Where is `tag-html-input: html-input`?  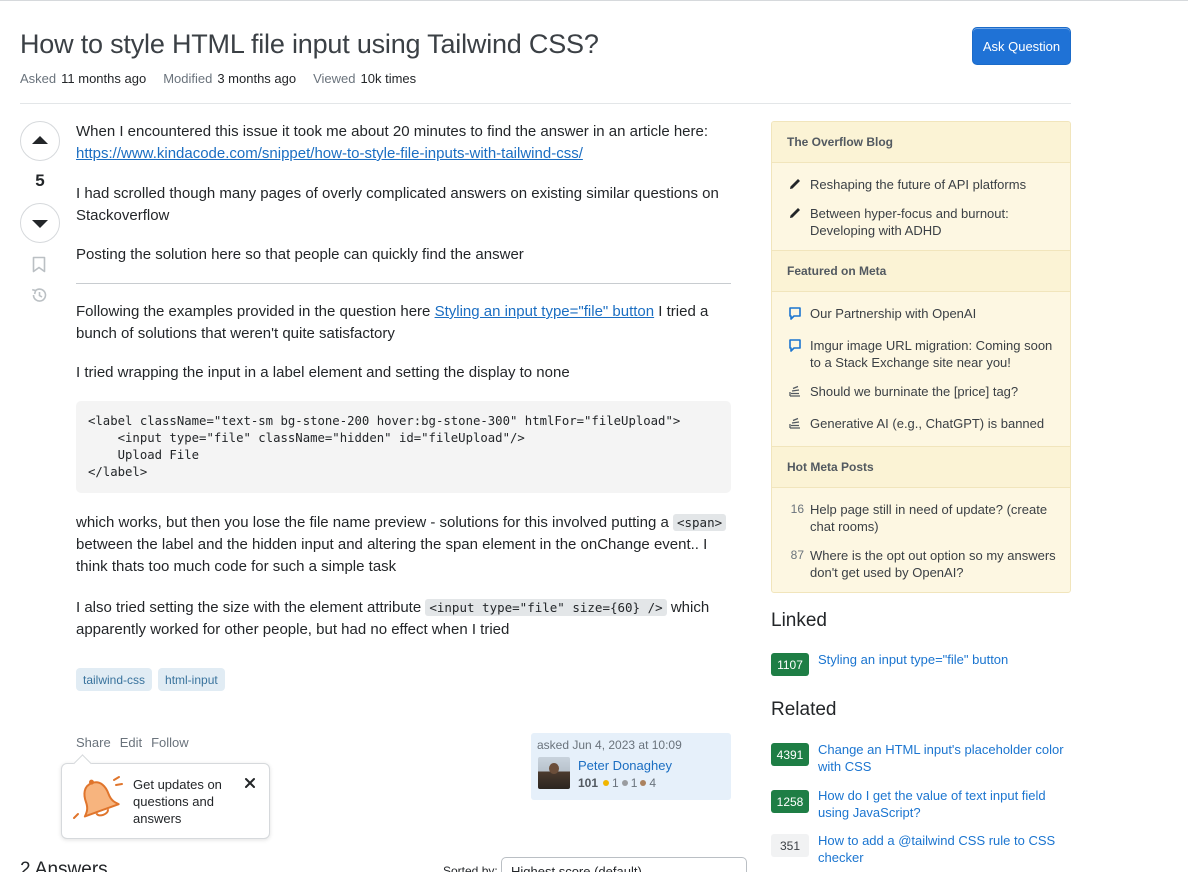
tag-html-input: html-input is located at coordinates (191, 679).